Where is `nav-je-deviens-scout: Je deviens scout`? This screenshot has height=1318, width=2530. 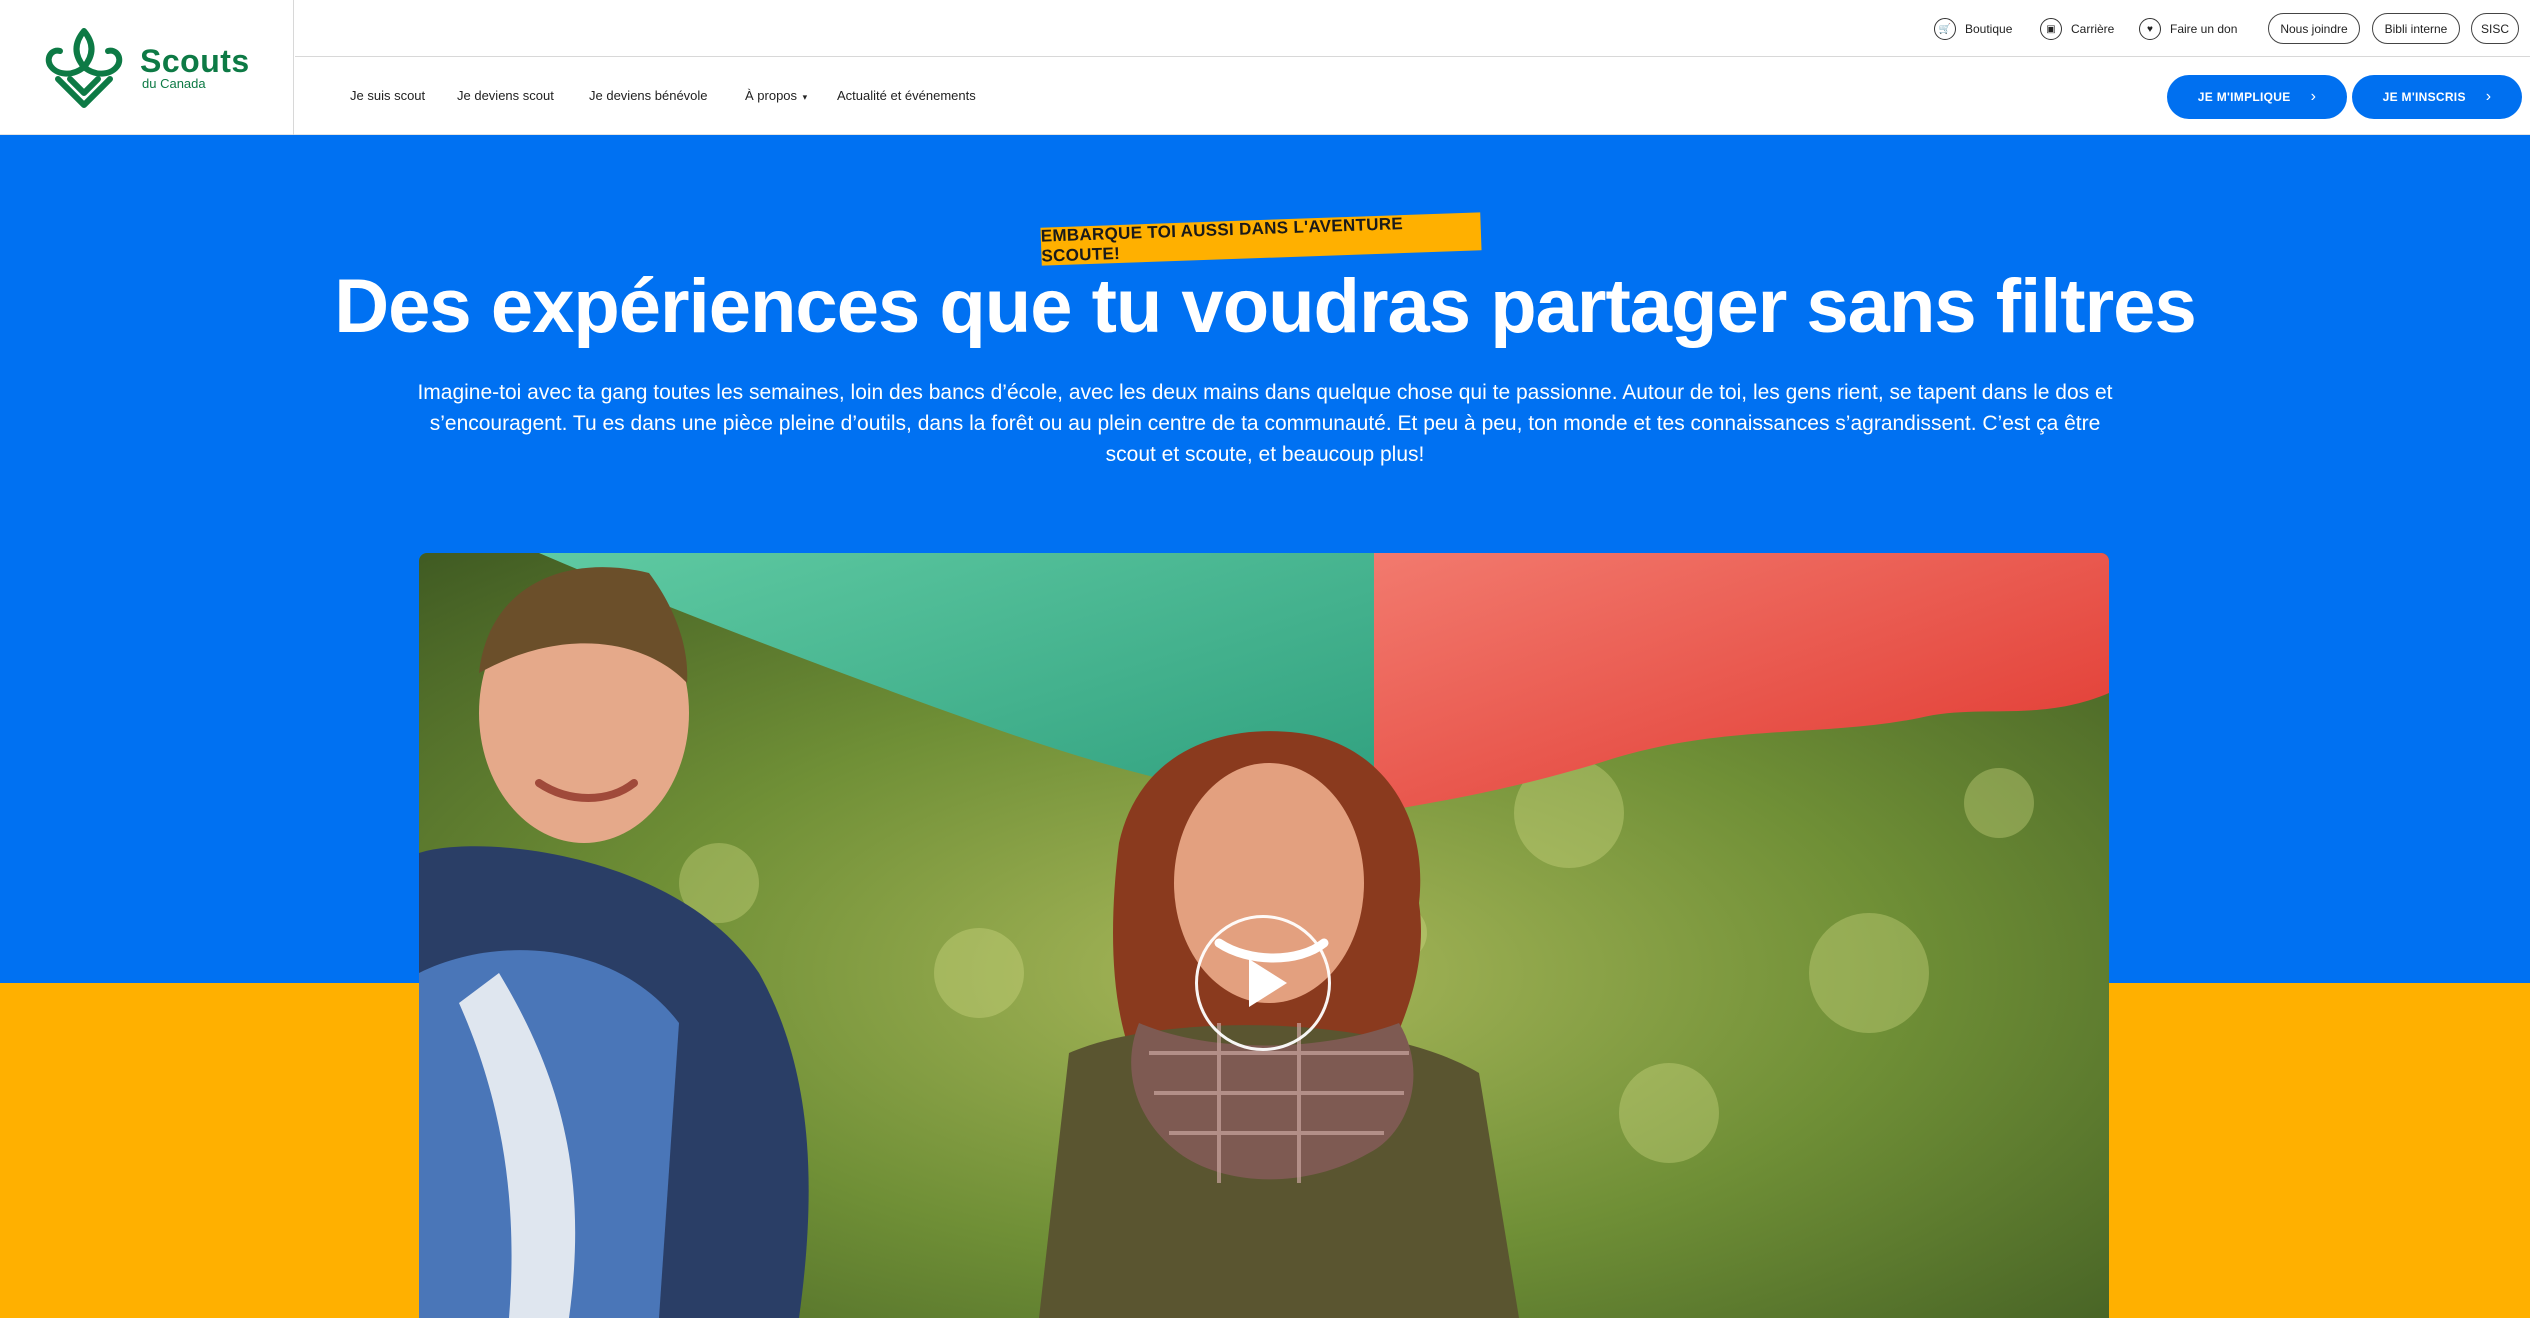
nav-je-deviens-scout: Je deviens scout is located at coordinates (505, 95).